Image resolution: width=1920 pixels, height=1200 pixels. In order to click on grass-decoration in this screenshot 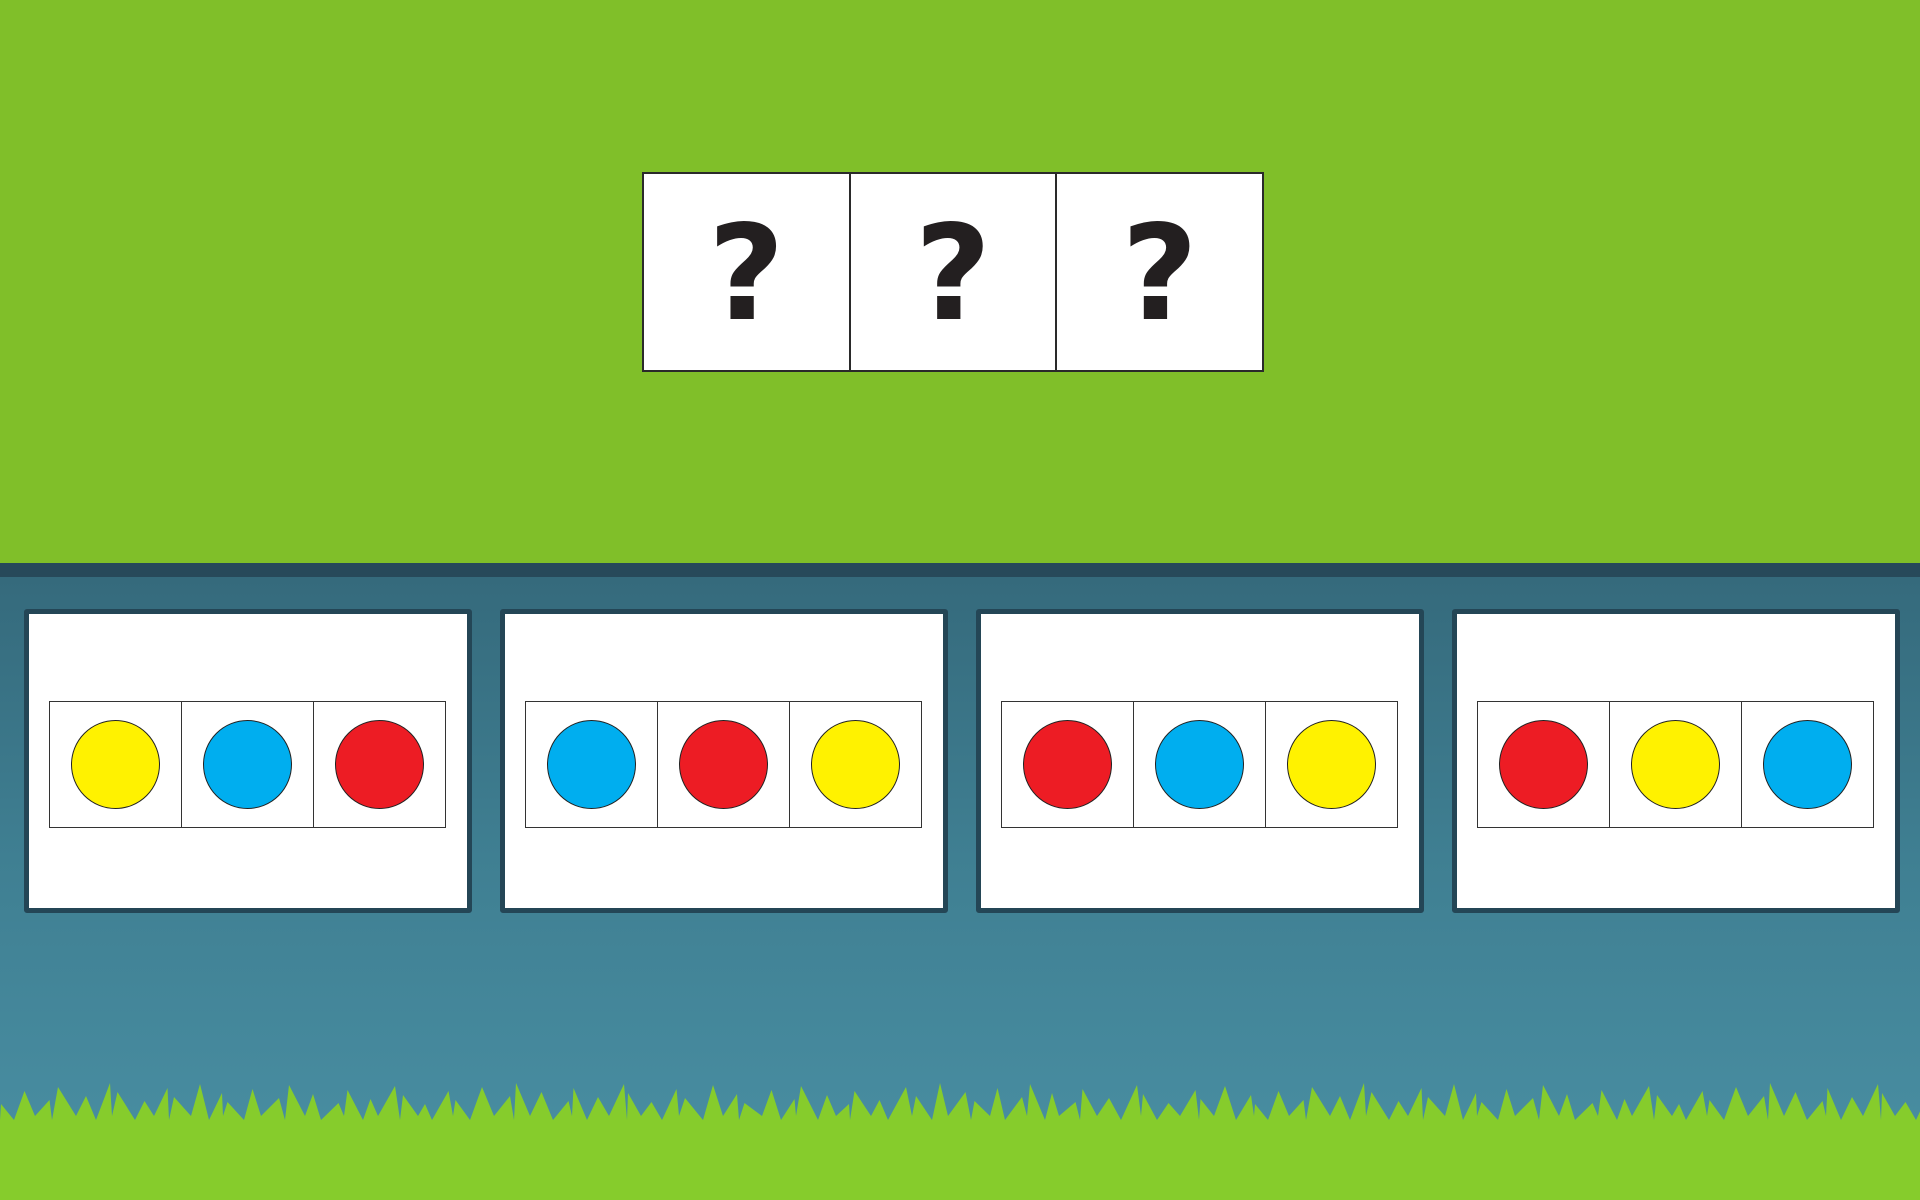, I will do `click(960, 1141)`.